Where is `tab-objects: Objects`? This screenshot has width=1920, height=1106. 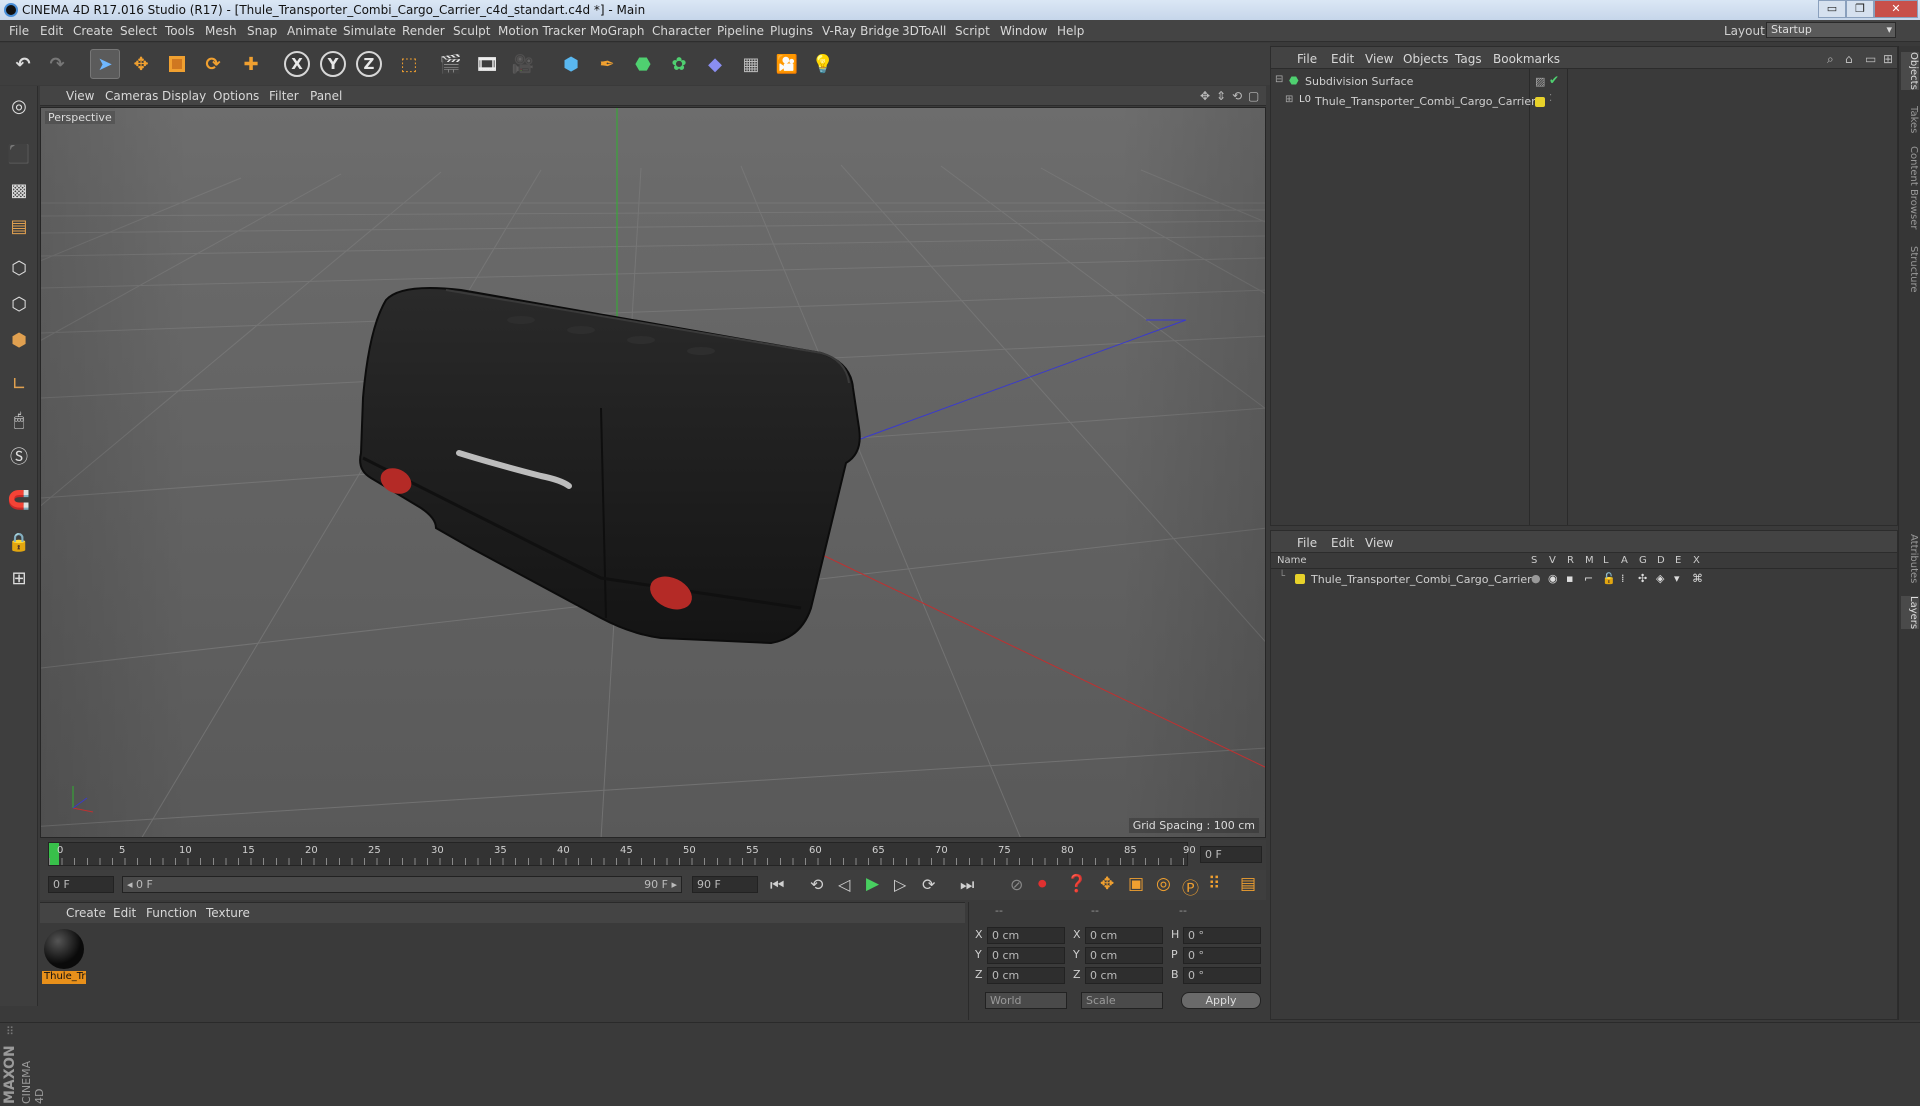
tab-objects: Objects is located at coordinates (1910, 71).